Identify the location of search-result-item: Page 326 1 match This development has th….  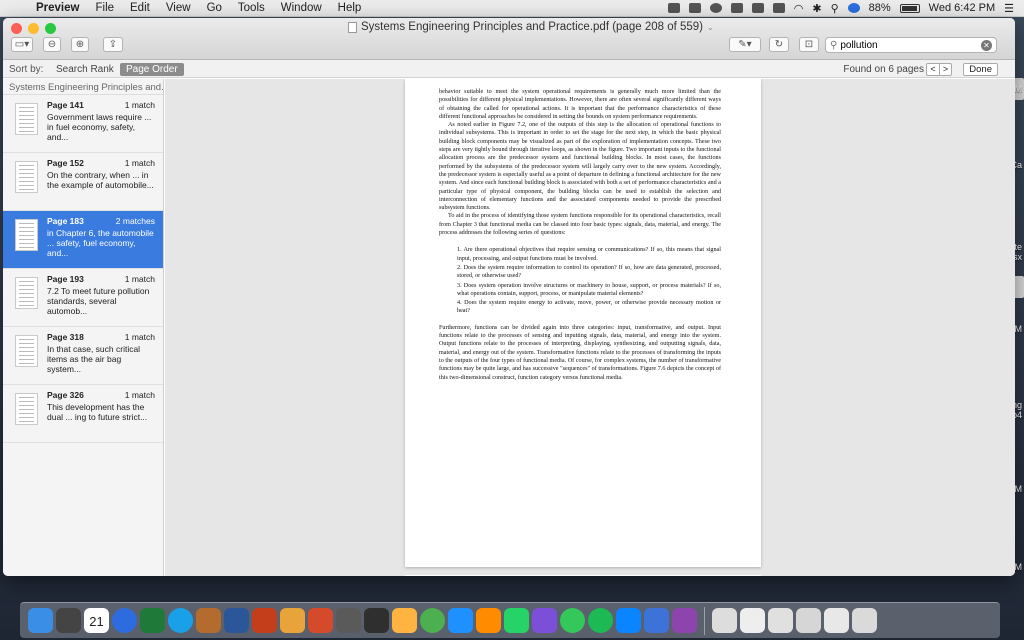
(83, 414).